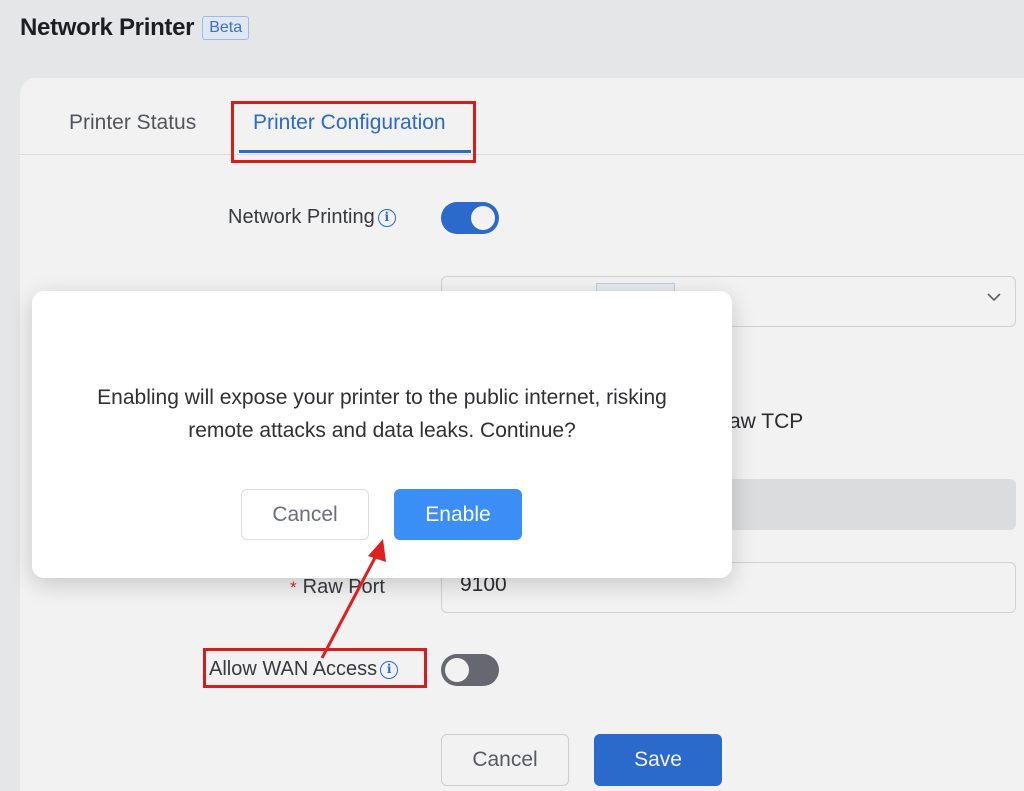 The height and width of the screenshot is (791, 1024). I want to click on dialog-cancel-button: Cancel, so click(305, 514).